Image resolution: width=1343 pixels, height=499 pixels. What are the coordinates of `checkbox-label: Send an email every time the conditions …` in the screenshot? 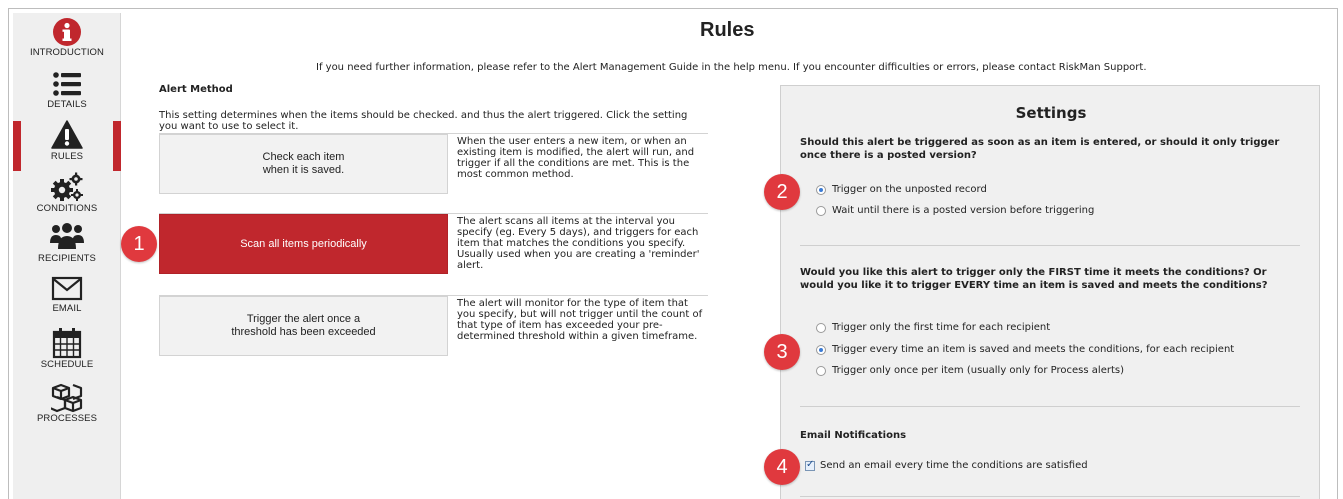 It's located at (954, 465).